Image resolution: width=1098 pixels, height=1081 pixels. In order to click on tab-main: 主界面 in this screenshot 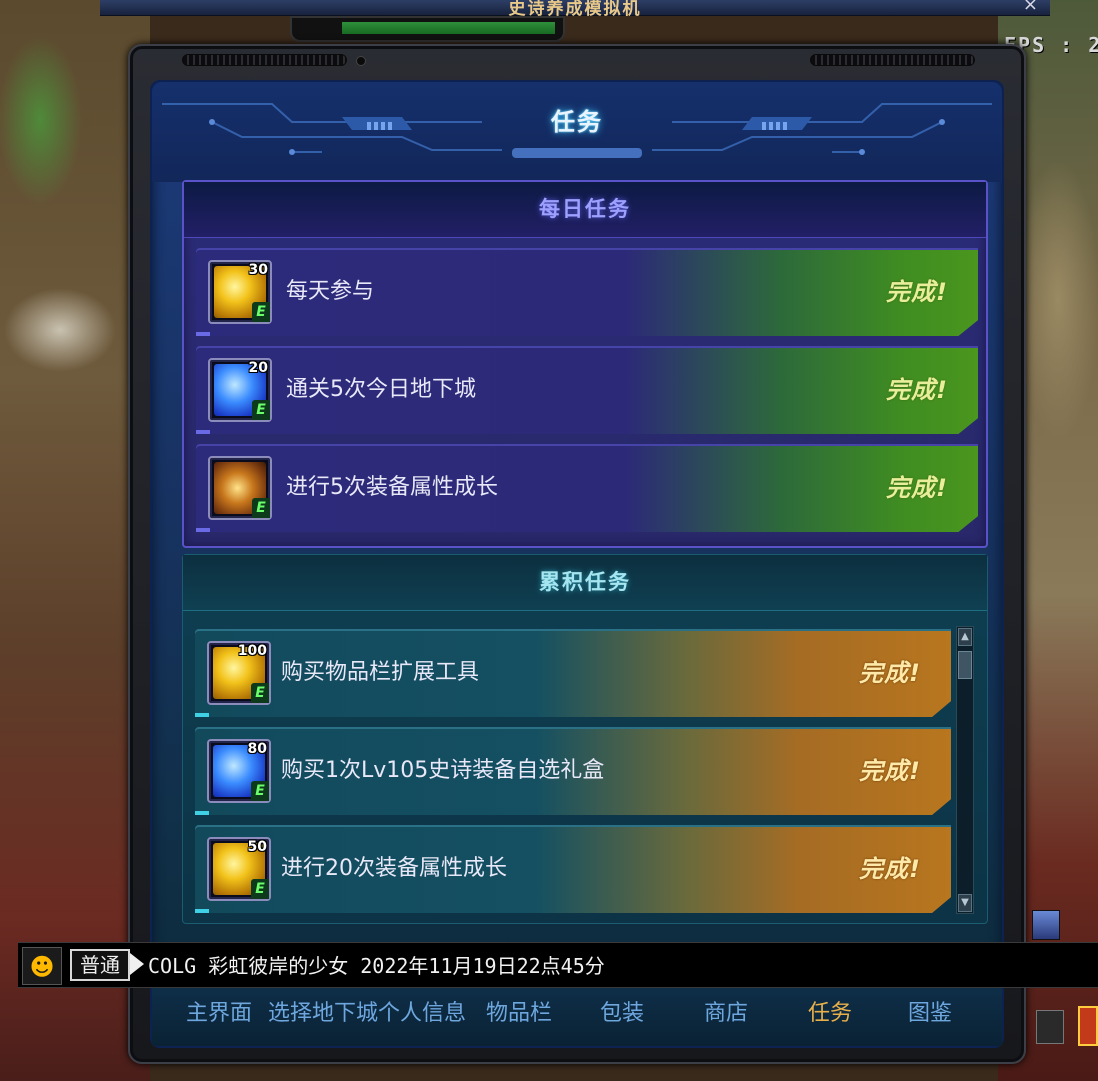, I will do `click(219, 1014)`.